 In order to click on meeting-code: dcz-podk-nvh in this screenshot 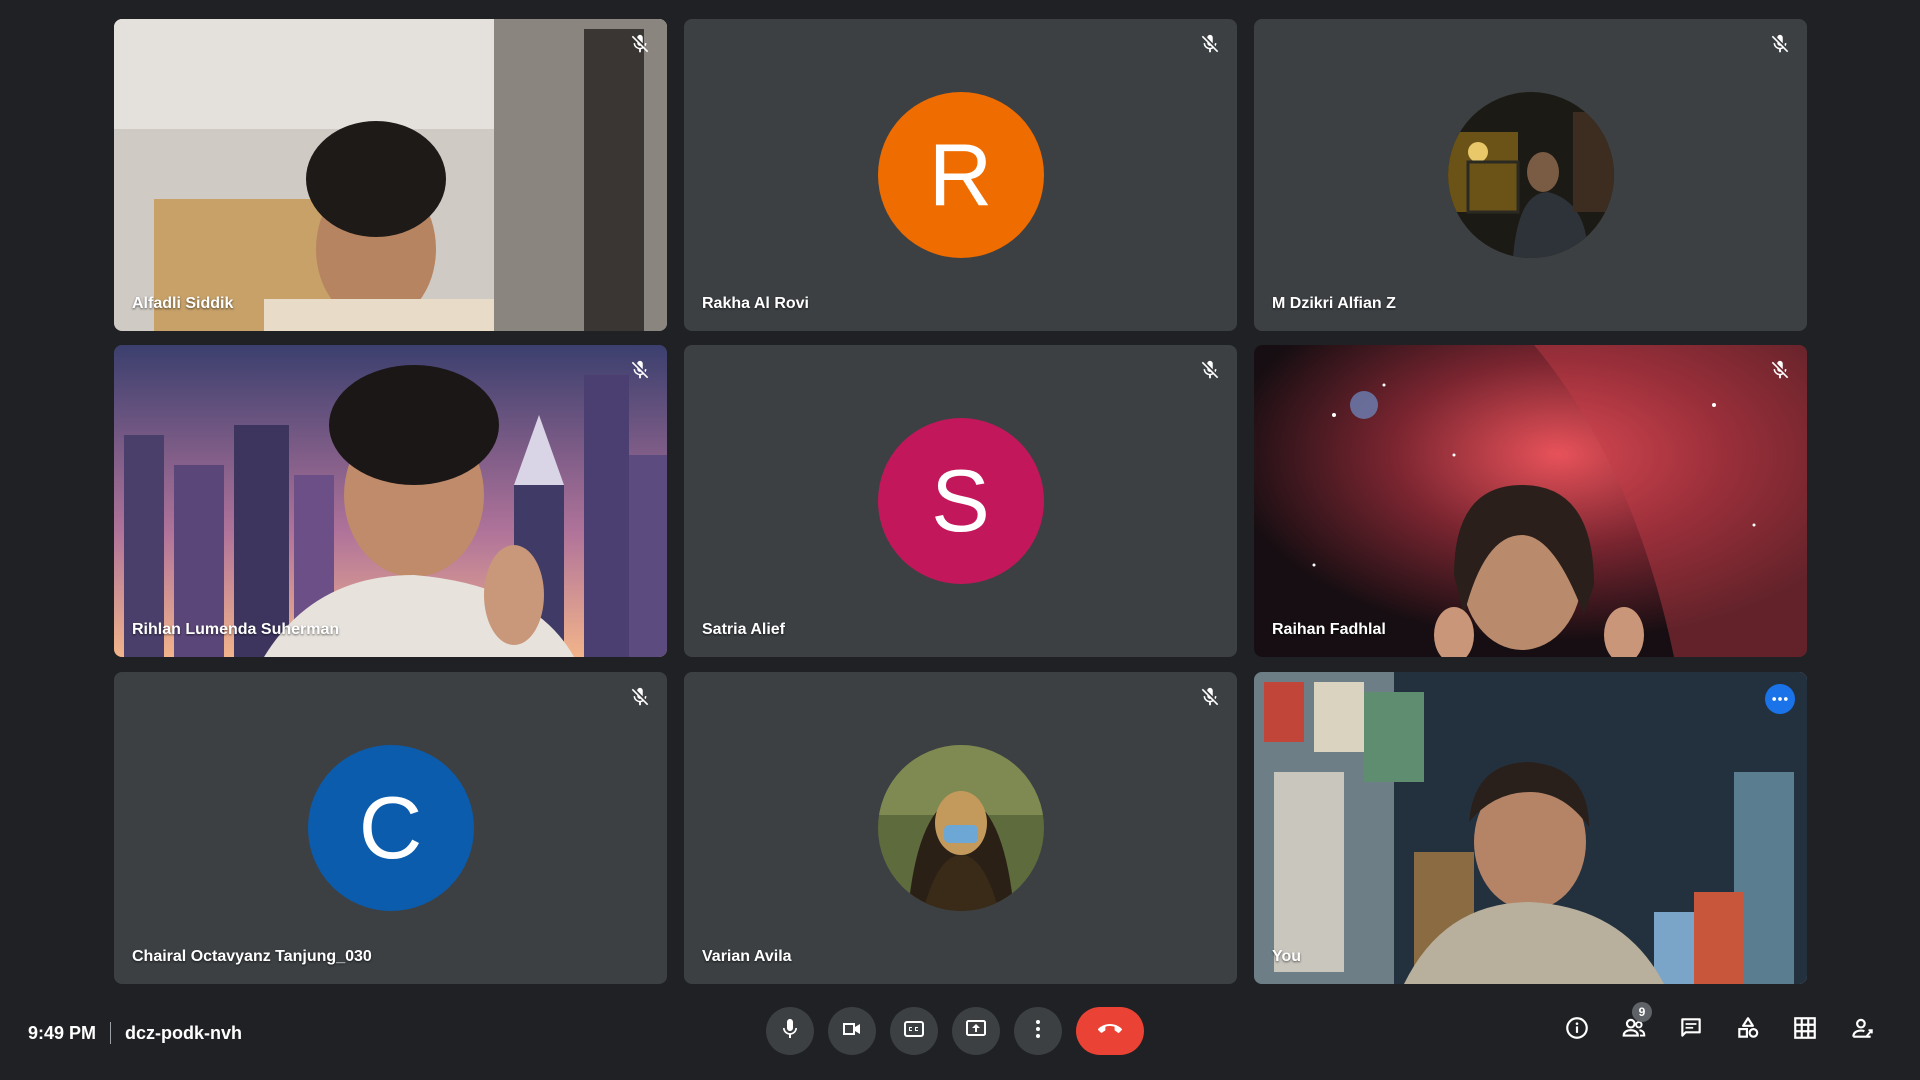, I will do `click(183, 1033)`.